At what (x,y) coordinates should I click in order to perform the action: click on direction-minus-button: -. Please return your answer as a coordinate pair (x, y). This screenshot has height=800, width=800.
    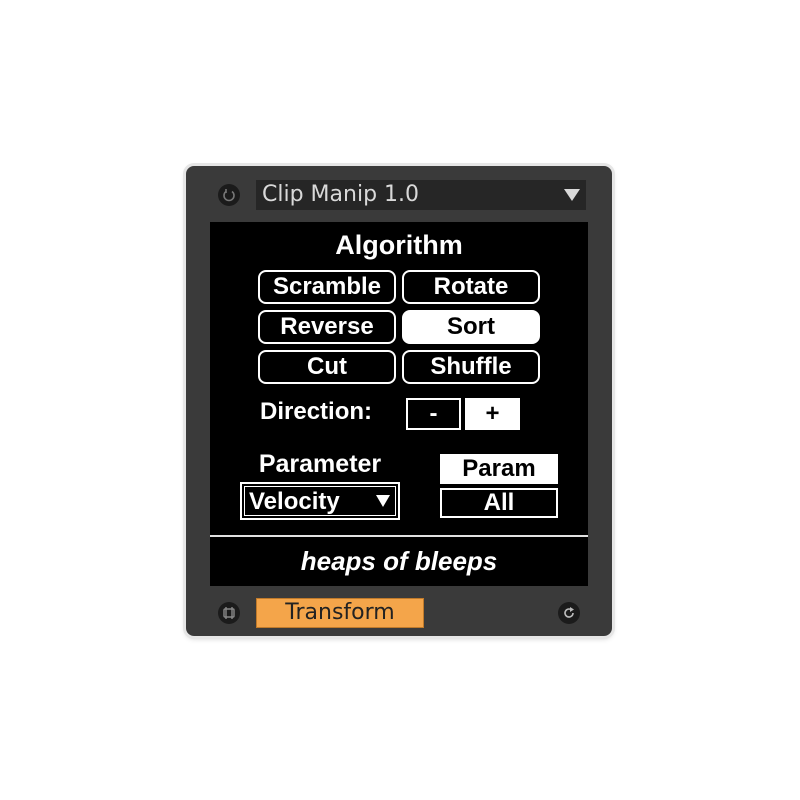
    Looking at the image, I should click on (433, 414).